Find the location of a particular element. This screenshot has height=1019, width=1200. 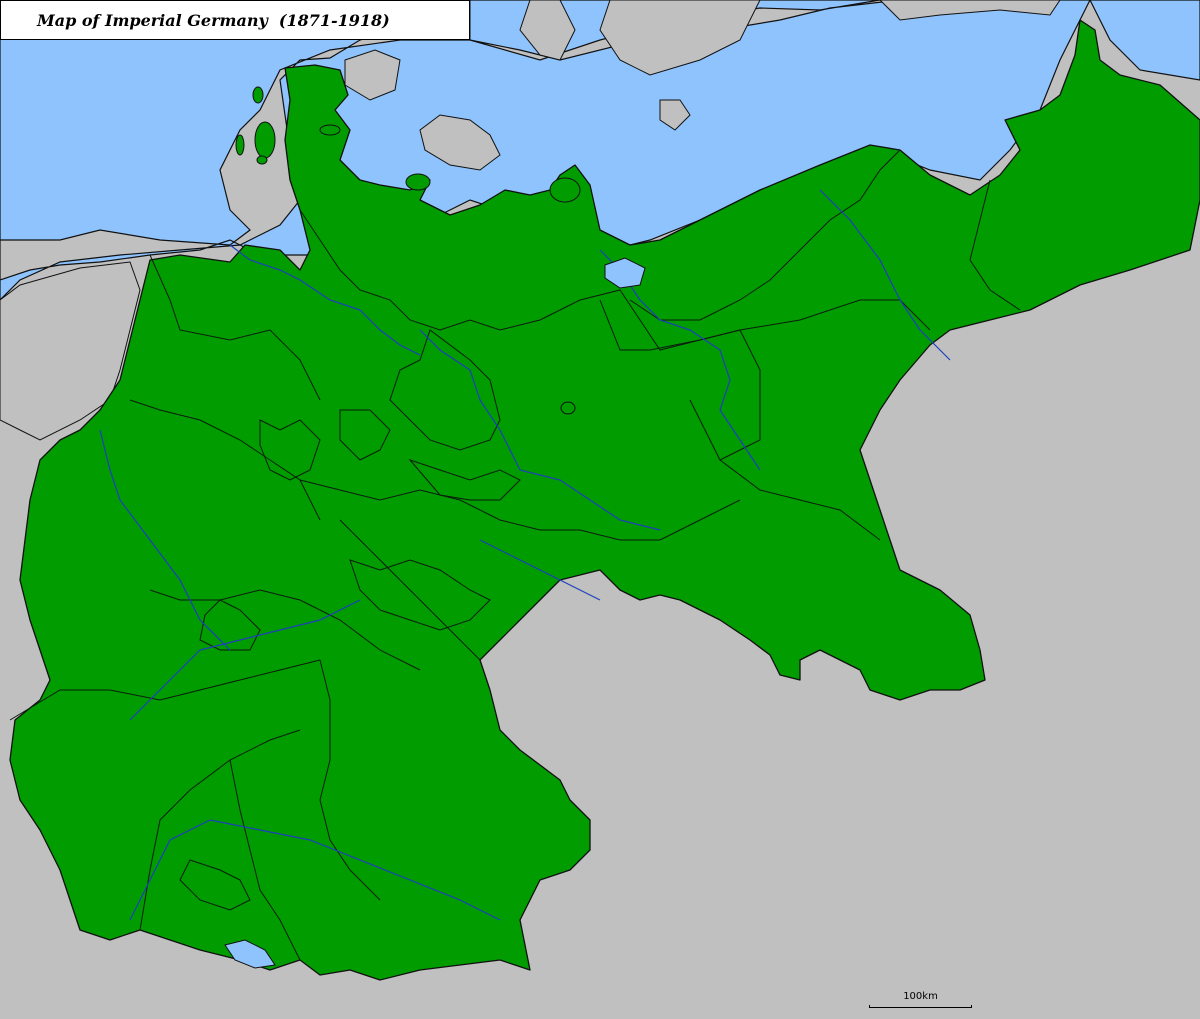

scale-label: 100km is located at coordinates (920, 996).